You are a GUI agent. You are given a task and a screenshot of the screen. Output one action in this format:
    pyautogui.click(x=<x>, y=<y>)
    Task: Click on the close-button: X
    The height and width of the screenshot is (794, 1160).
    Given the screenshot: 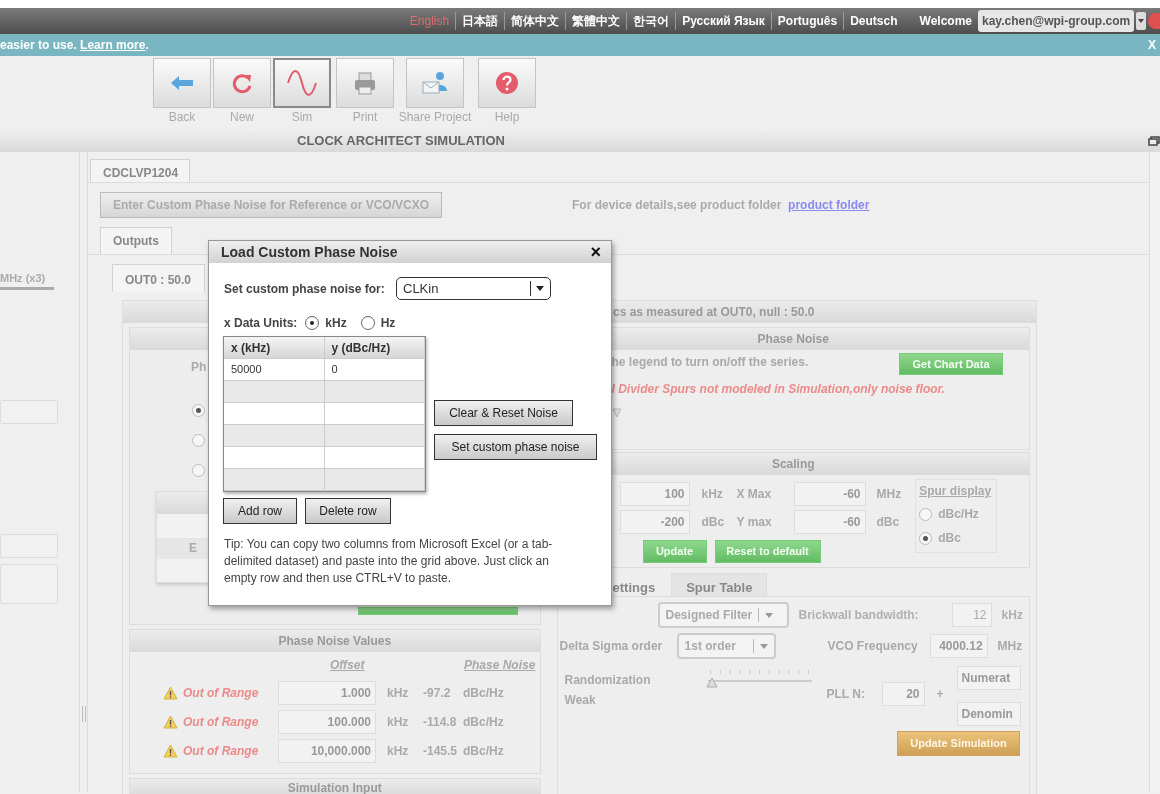 What is the action you would take?
    pyautogui.click(x=1152, y=45)
    